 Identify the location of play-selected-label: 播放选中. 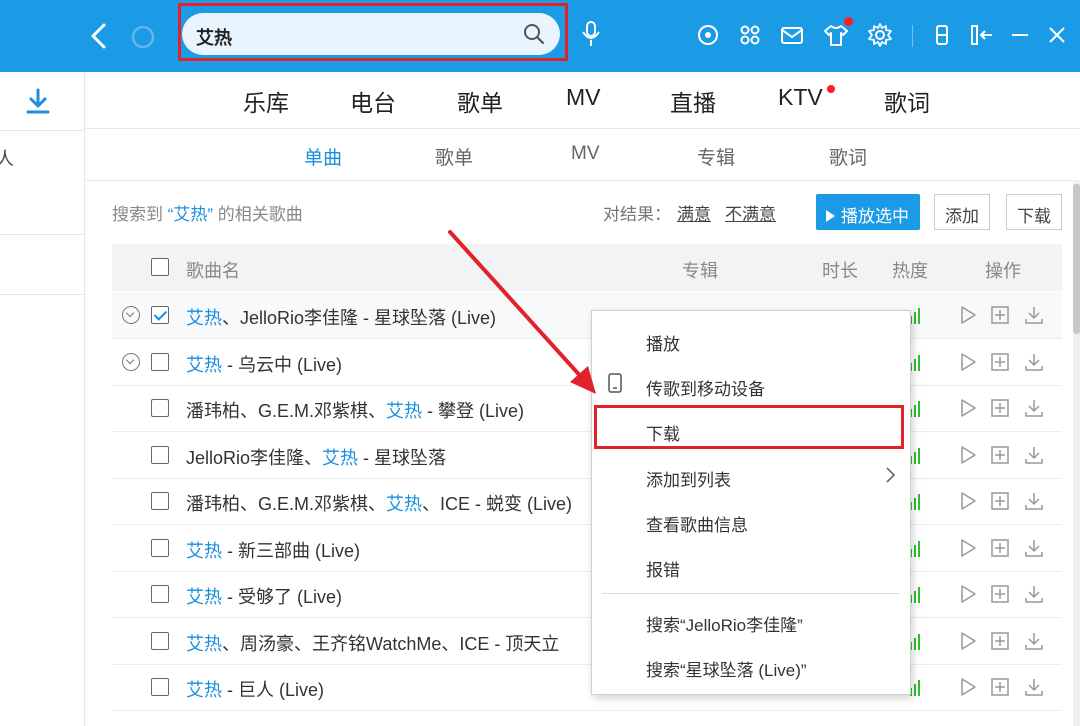
(875, 216).